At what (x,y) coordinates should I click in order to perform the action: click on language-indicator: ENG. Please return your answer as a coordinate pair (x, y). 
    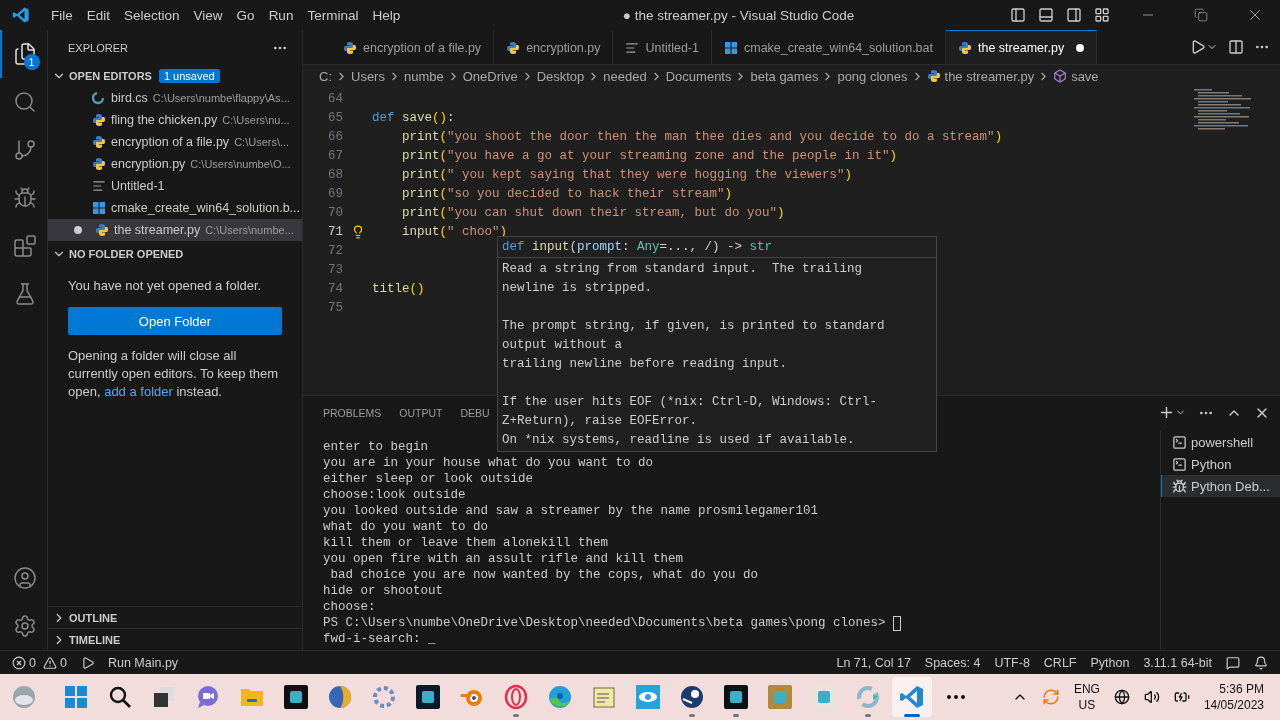
    Looking at the image, I should click on (1086, 689).